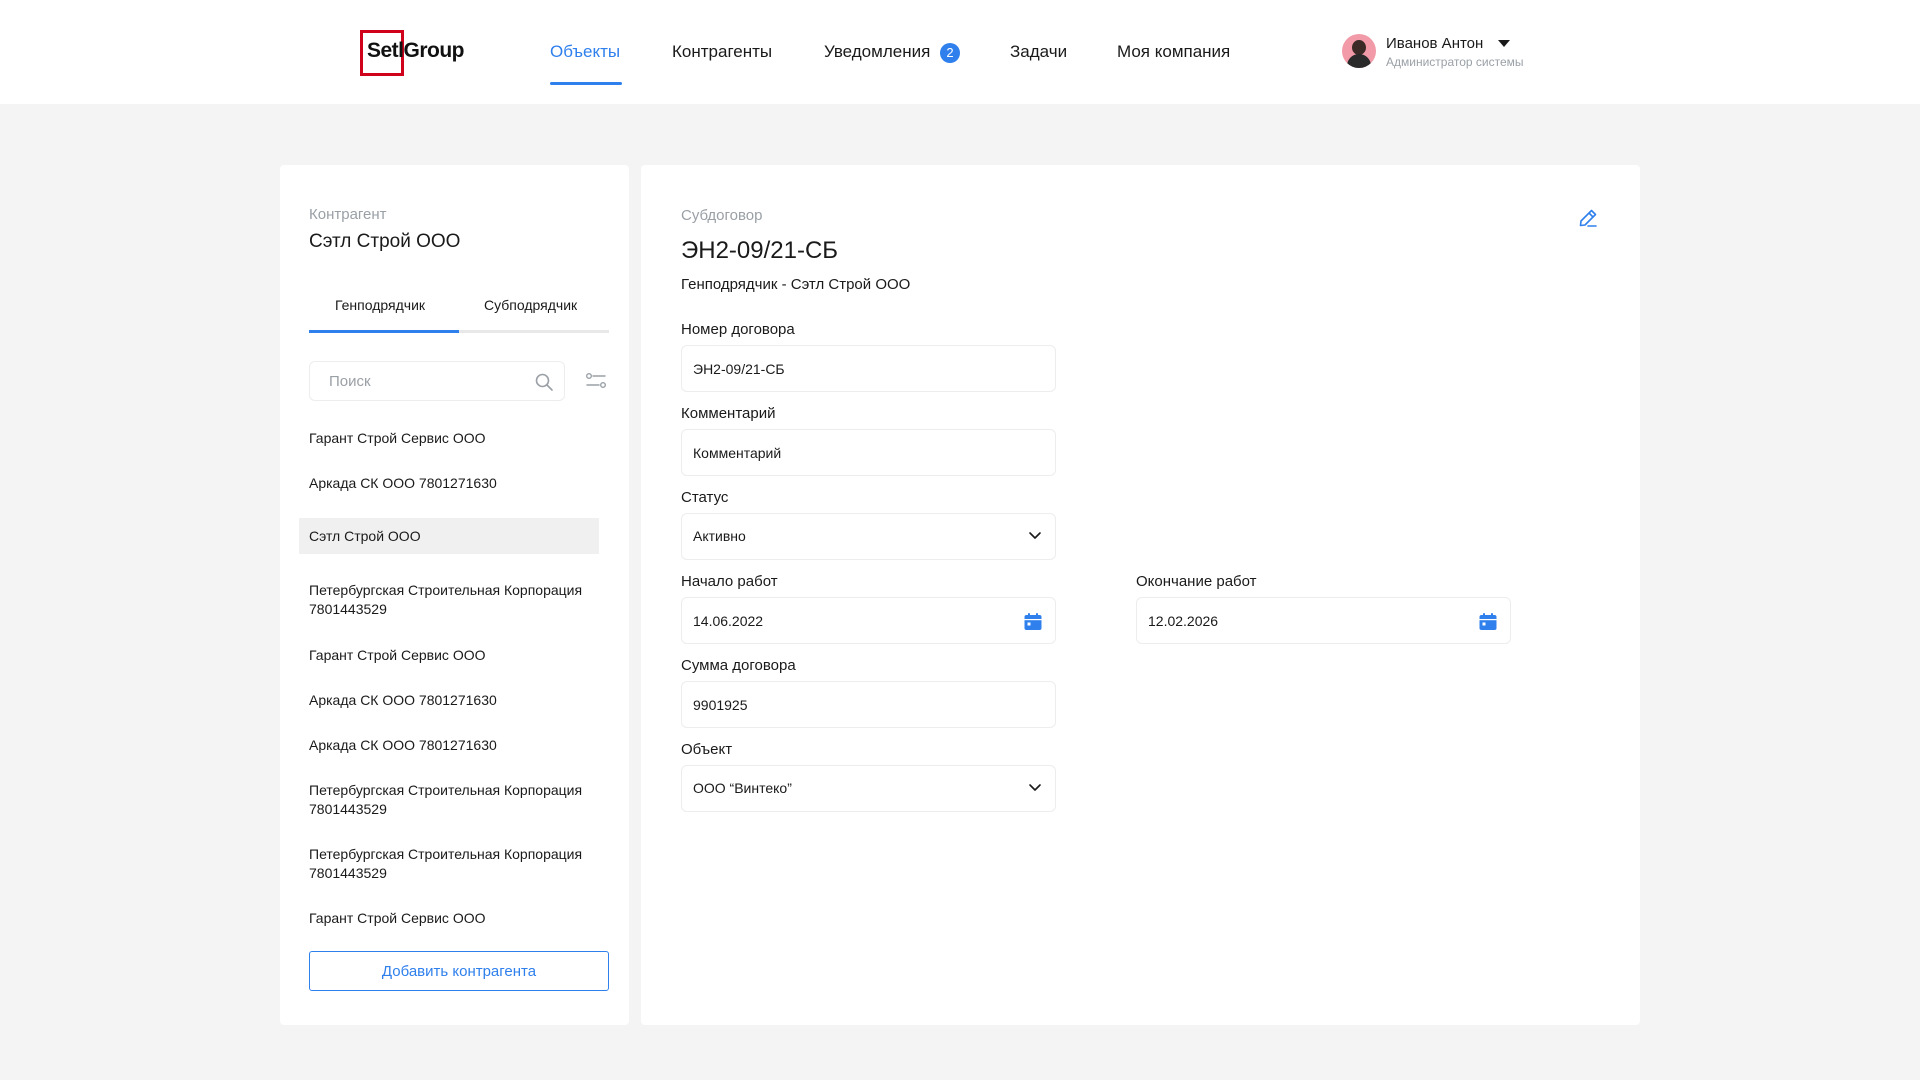 The height and width of the screenshot is (1080, 1920). Describe the element at coordinates (842, 704) in the screenshot. I see `contract-sum-input` at that location.